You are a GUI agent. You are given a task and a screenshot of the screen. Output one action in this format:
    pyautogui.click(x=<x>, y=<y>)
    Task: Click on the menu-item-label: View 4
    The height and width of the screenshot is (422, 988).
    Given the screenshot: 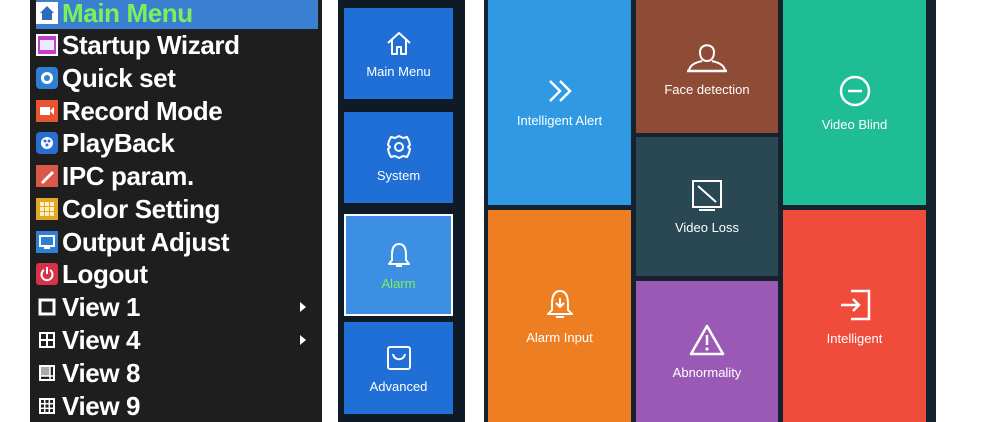 What is the action you would take?
    pyautogui.click(x=101, y=339)
    